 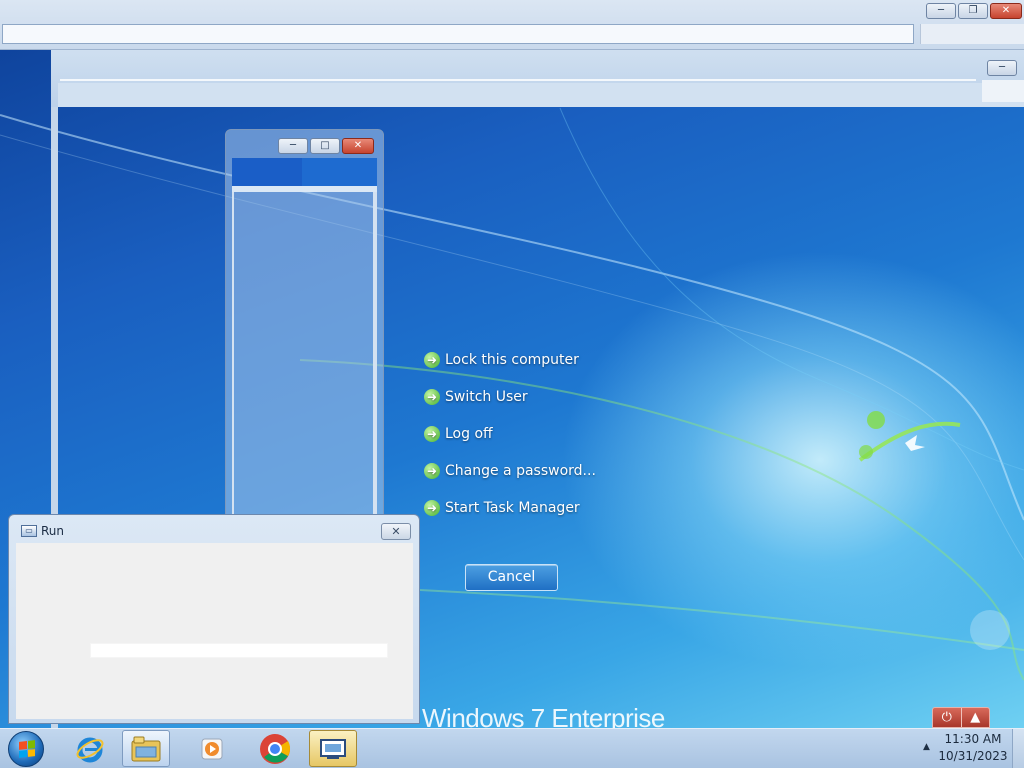 What do you see at coordinates (543, 715) in the screenshot?
I see `windows-brand-logo: Windows 7 Enterprise` at bounding box center [543, 715].